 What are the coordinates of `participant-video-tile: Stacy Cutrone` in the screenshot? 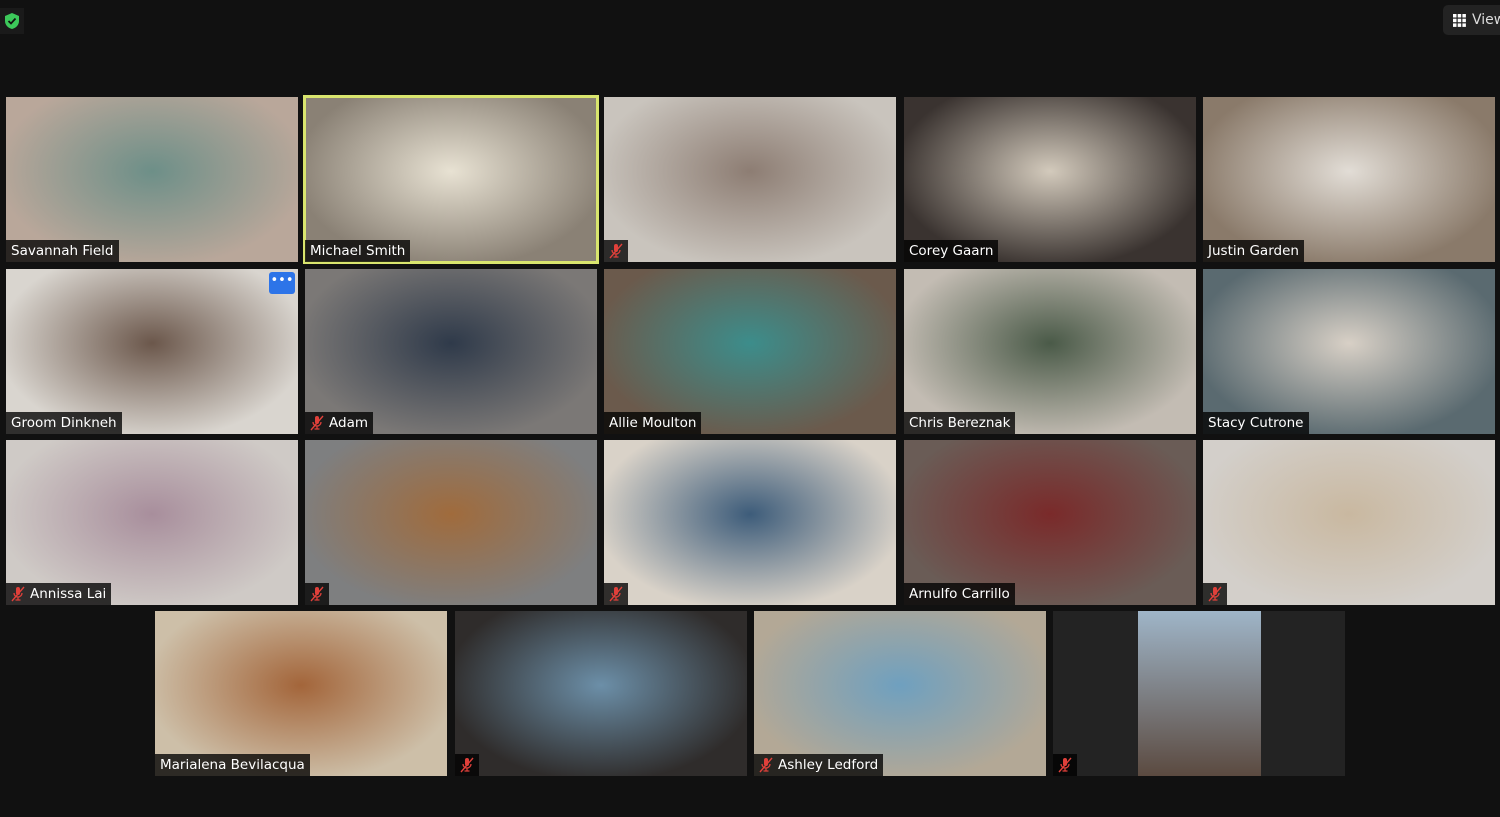 It's located at (1349, 351).